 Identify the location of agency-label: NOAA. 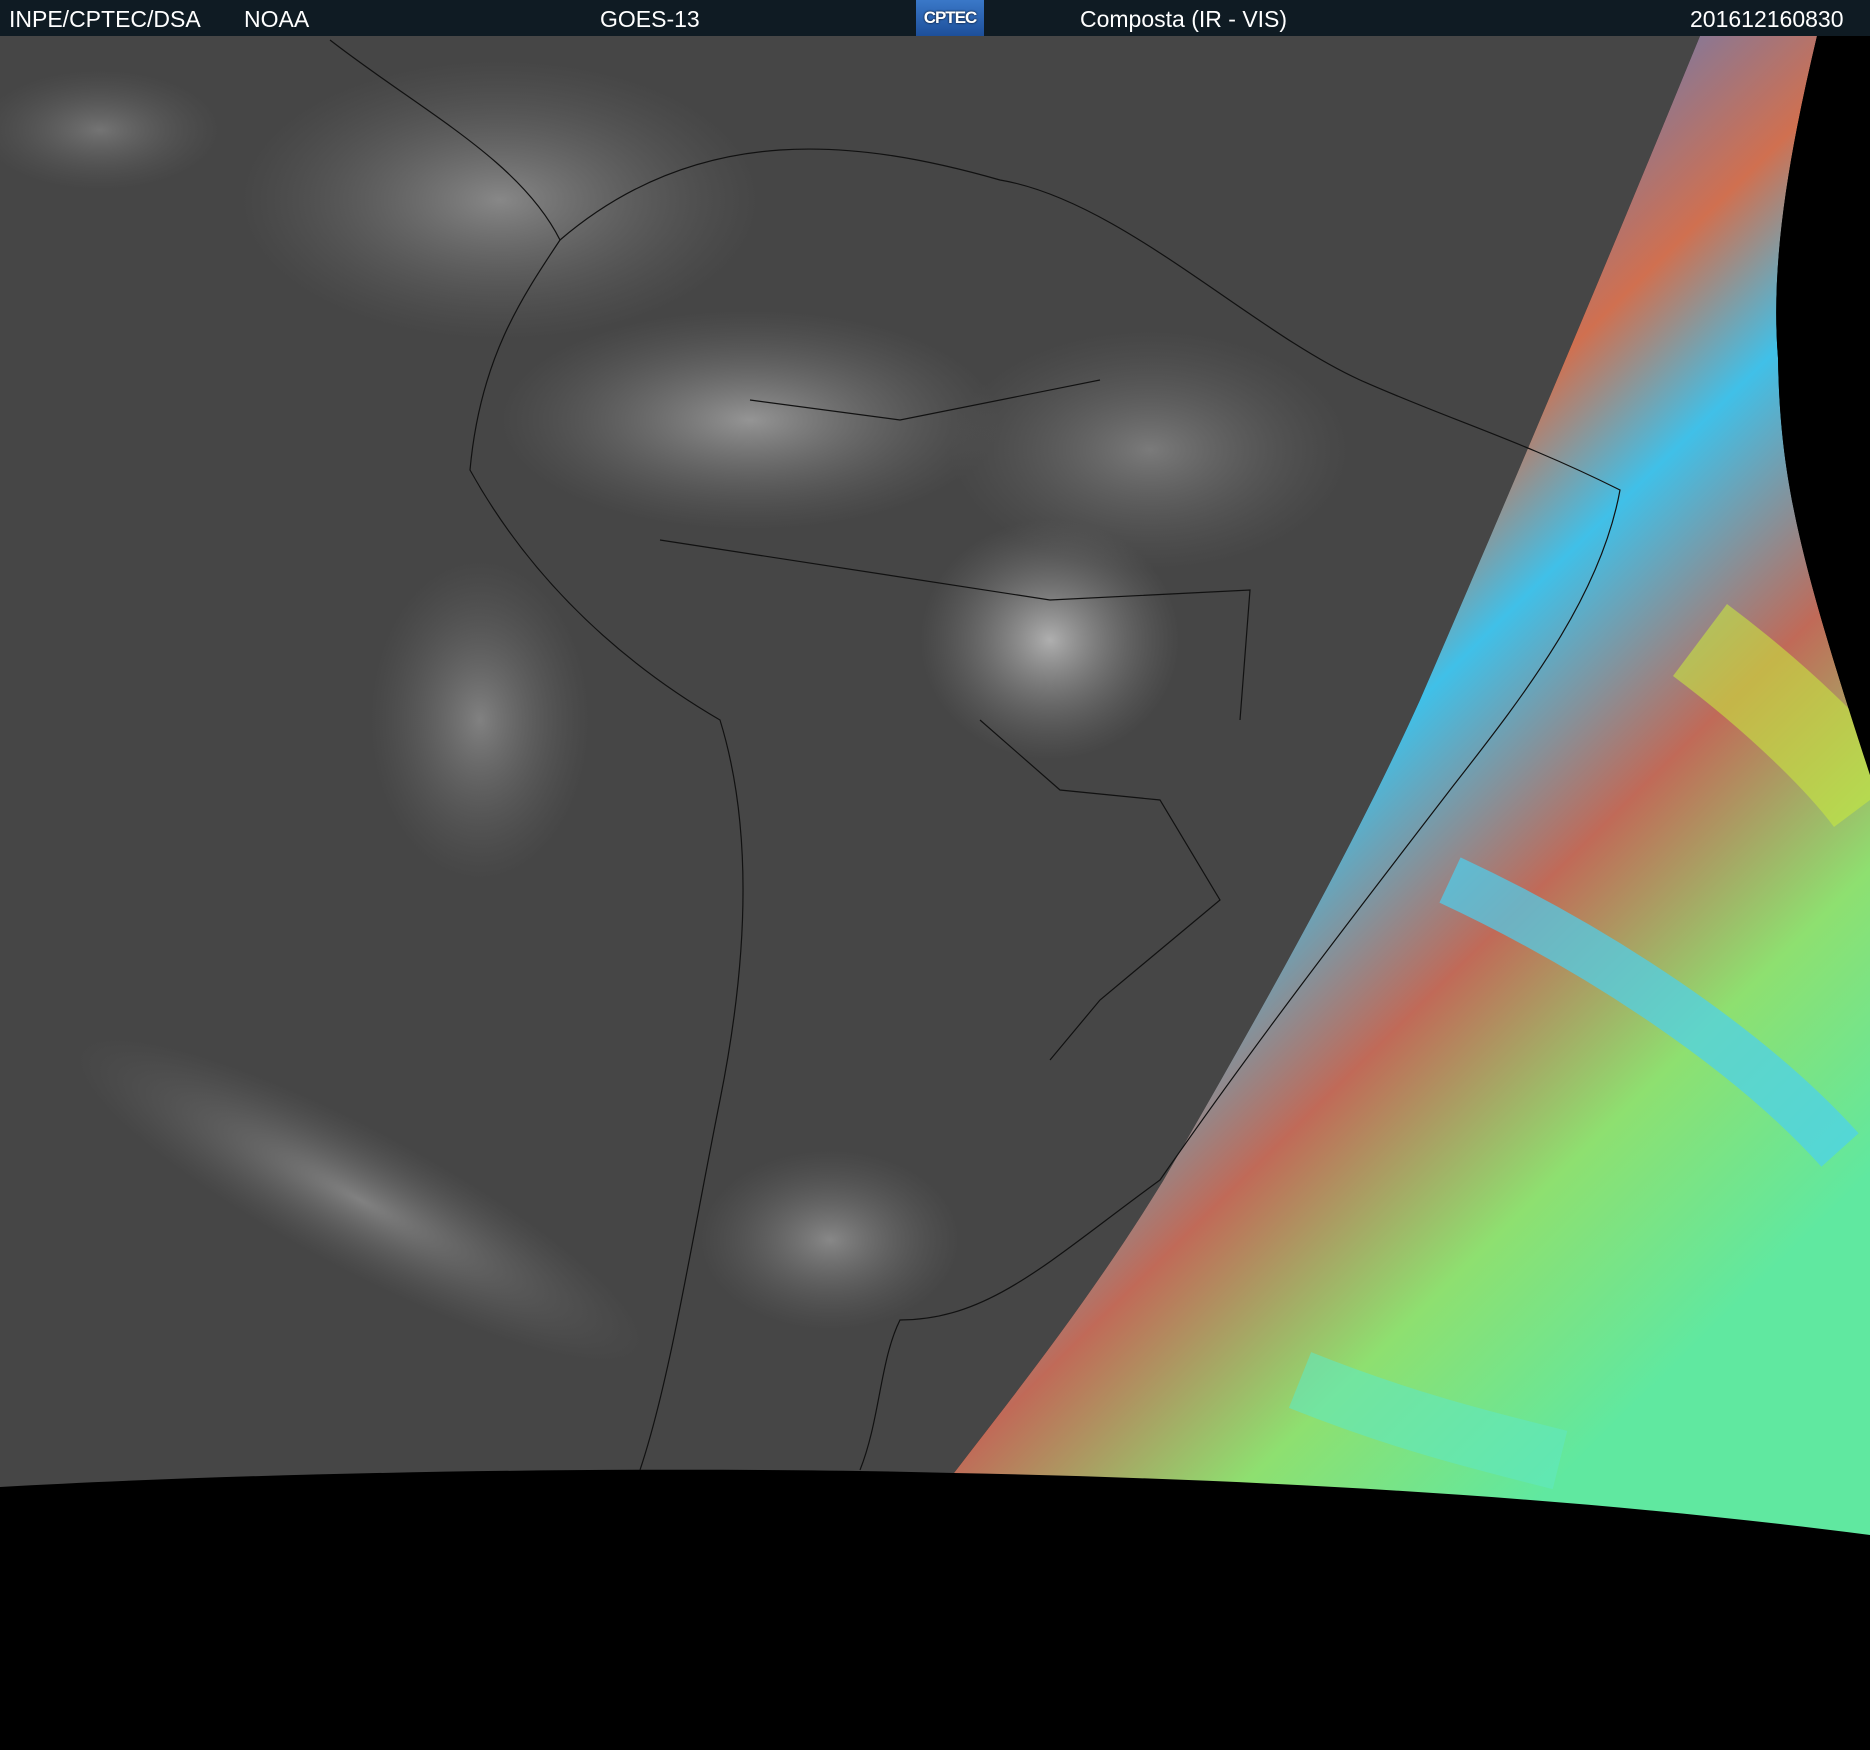
(277, 19).